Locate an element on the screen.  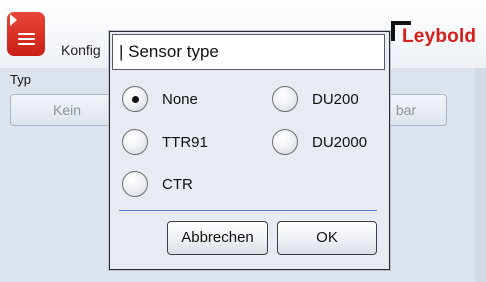
menu-button is located at coordinates (26, 34).